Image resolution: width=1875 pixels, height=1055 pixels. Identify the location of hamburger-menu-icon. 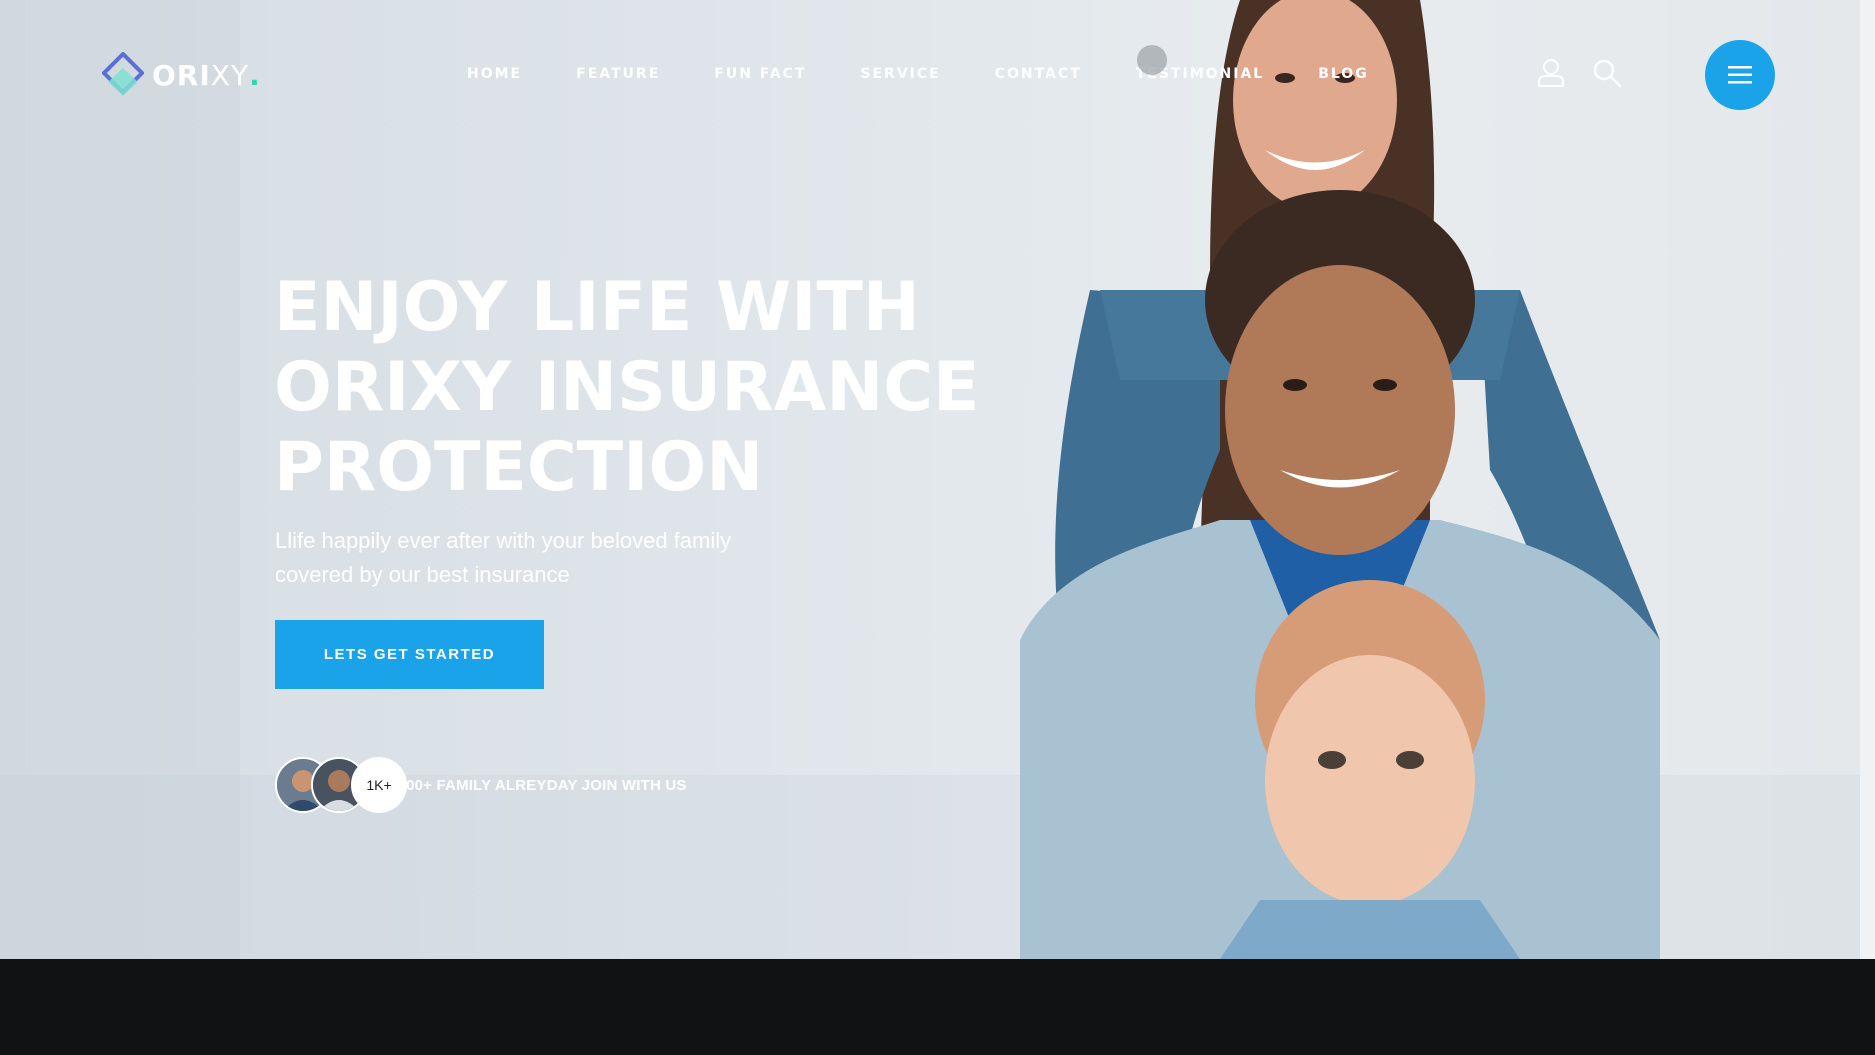
(1740, 75).